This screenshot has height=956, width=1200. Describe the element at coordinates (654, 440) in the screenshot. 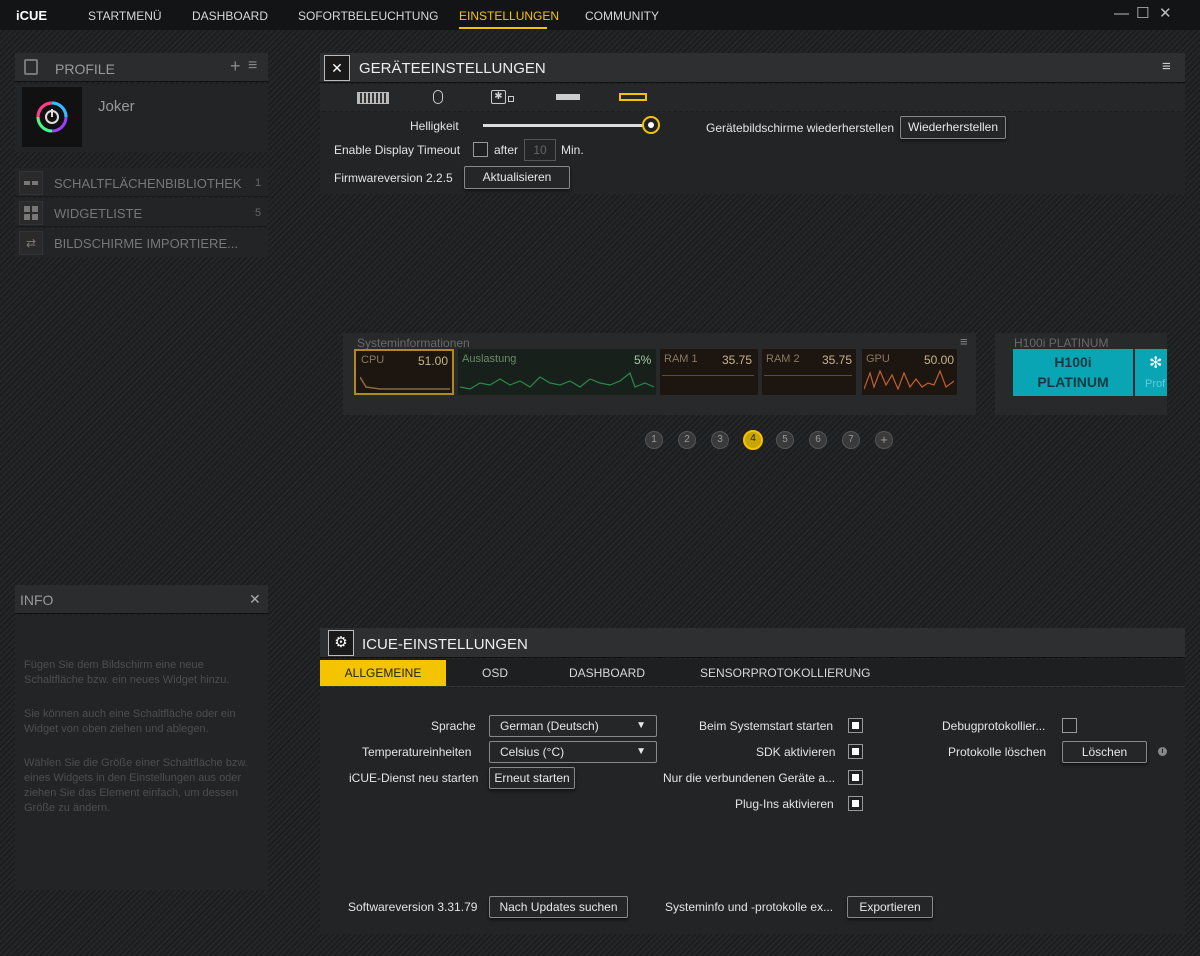

I see `page-1-button: 1` at that location.